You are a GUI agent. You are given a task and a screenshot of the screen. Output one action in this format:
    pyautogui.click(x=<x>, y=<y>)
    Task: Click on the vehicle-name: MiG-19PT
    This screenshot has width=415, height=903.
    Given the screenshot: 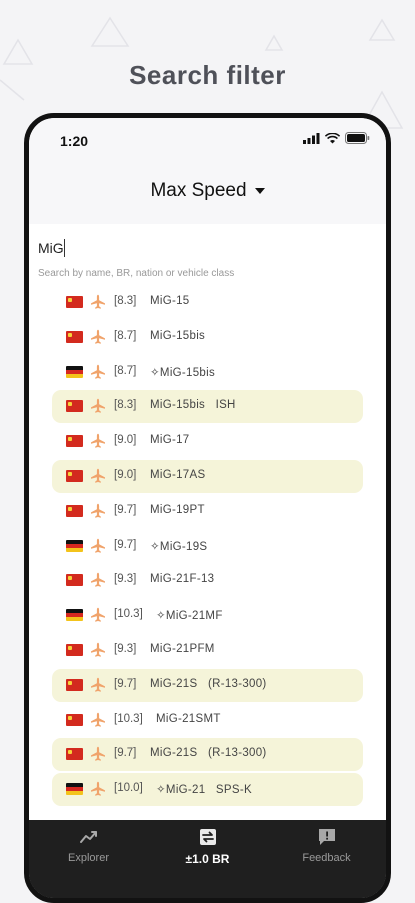 What is the action you would take?
    pyautogui.click(x=177, y=509)
    